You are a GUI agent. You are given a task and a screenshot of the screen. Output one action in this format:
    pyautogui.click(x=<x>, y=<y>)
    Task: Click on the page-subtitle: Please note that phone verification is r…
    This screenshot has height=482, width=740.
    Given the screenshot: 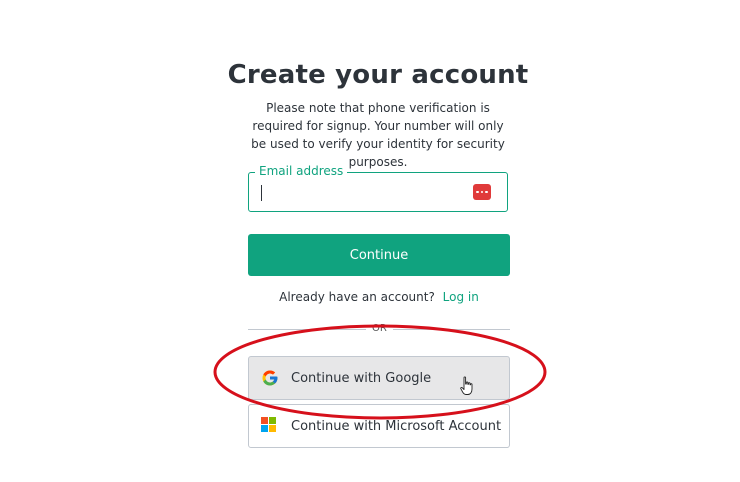 What is the action you would take?
    pyautogui.click(x=378, y=135)
    